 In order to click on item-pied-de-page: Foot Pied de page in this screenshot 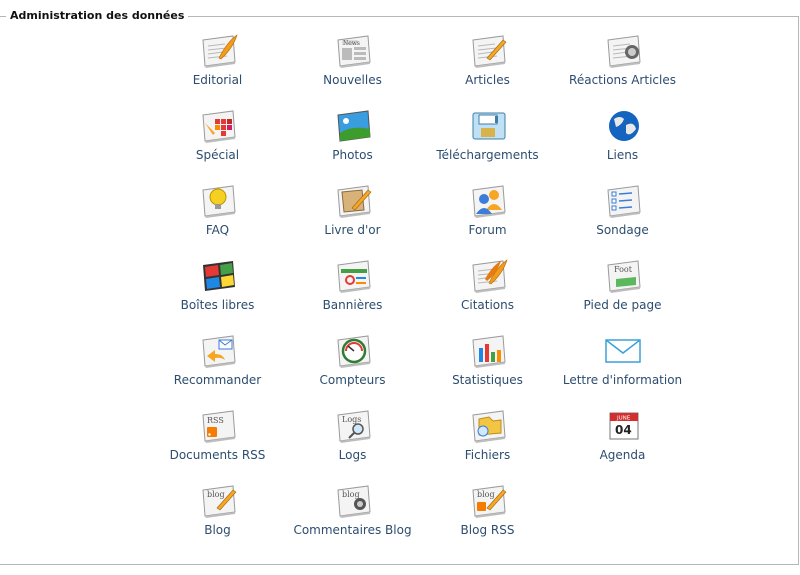, I will do `click(622, 292)`.